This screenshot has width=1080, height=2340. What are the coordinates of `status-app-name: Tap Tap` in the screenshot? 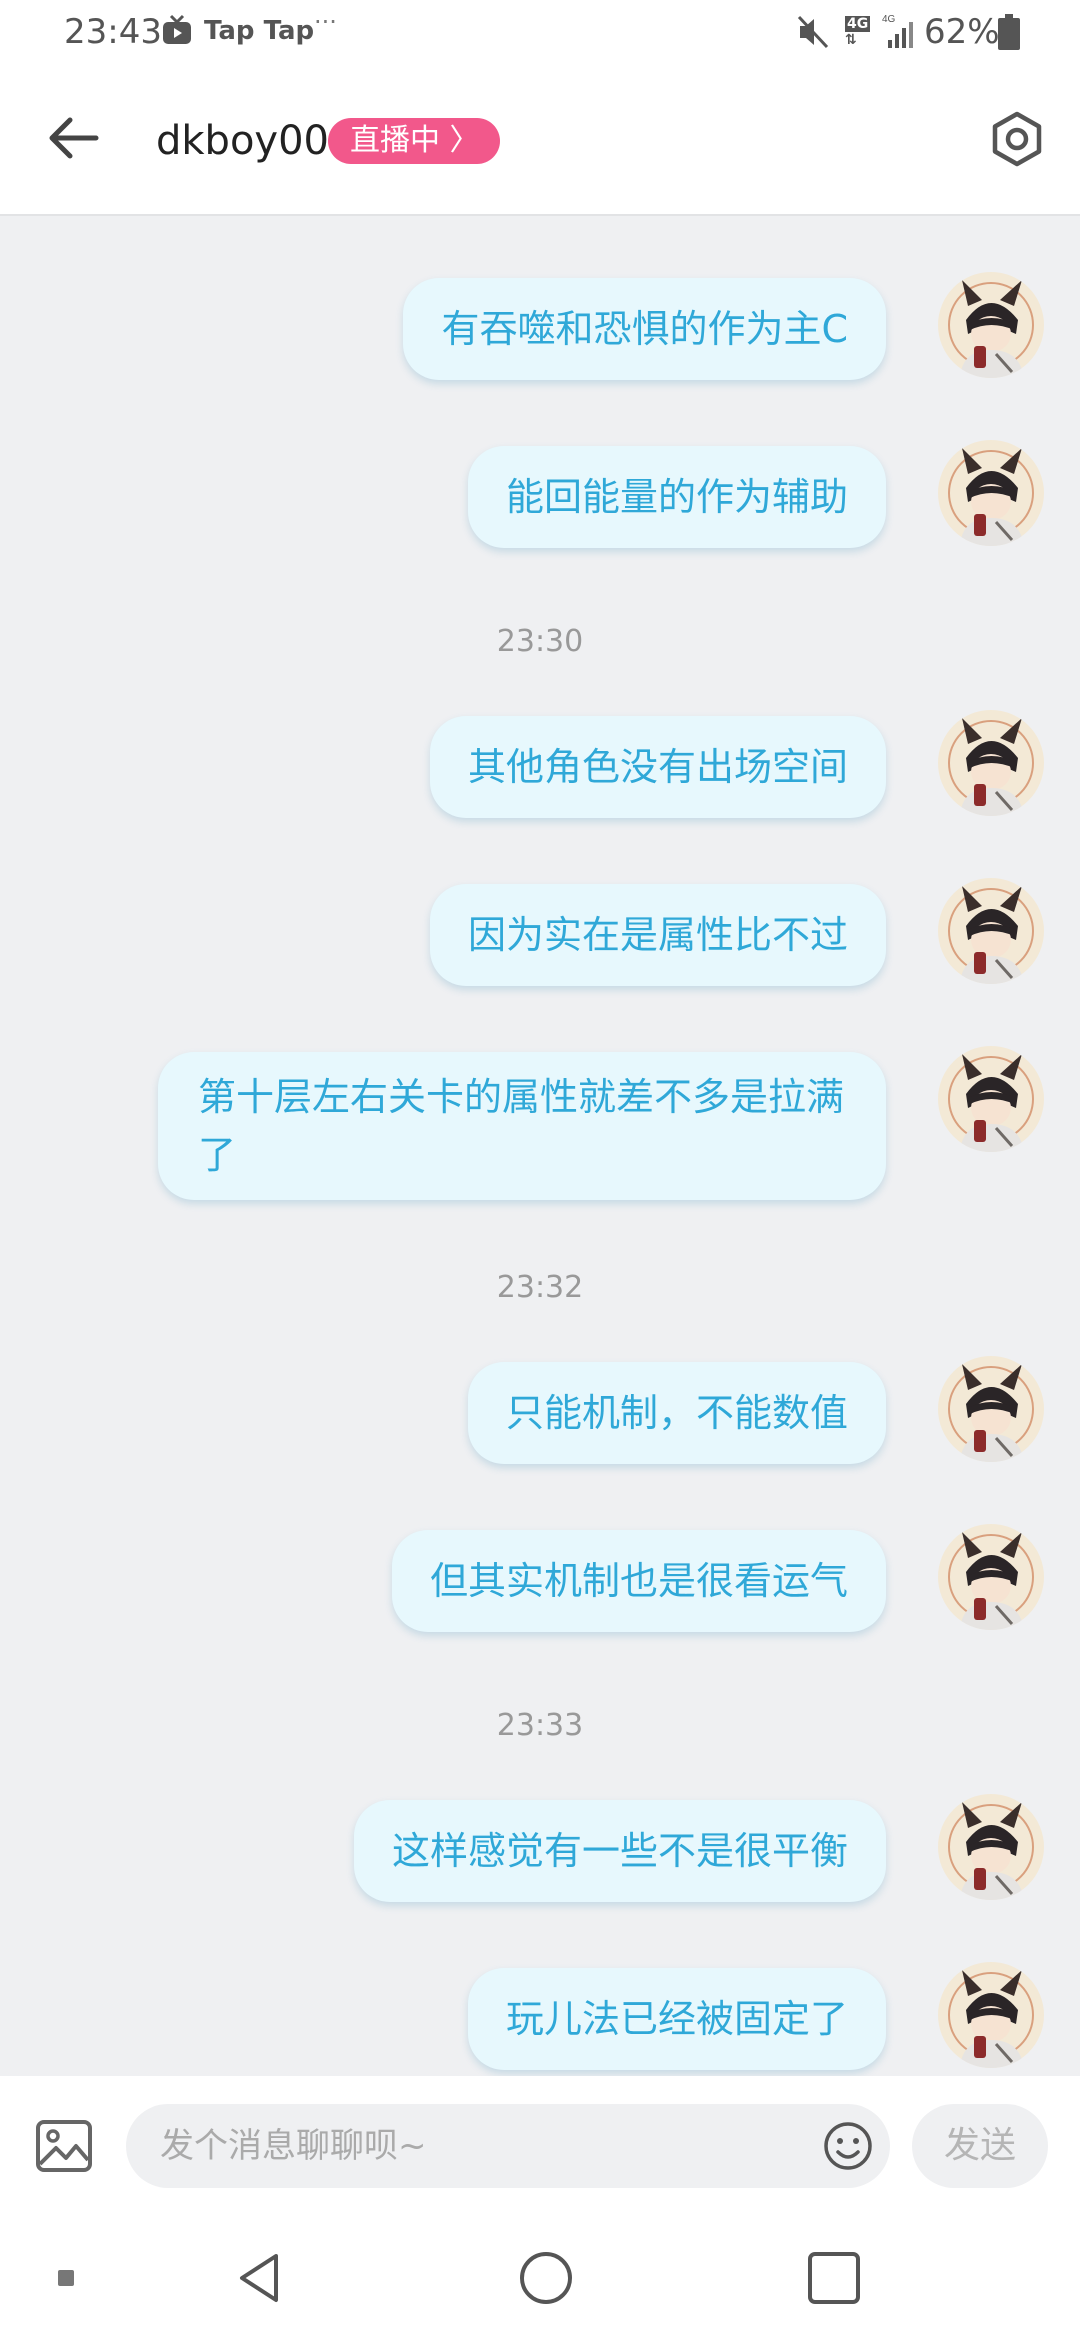 It's located at (259, 31).